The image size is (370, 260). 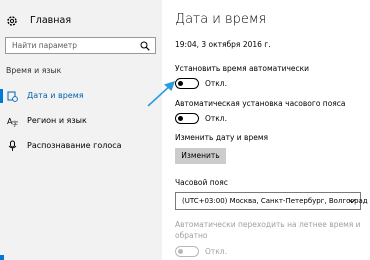 I want to click on calendar-clock-icon, so click(x=12, y=96).